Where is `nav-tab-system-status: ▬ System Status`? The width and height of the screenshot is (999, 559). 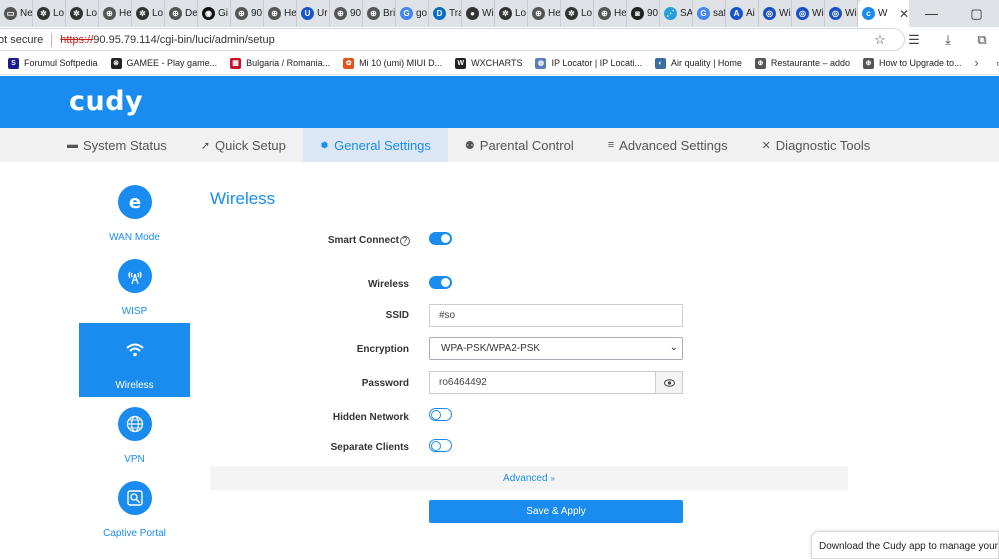
nav-tab-system-status: ▬ System Status is located at coordinates (117, 145).